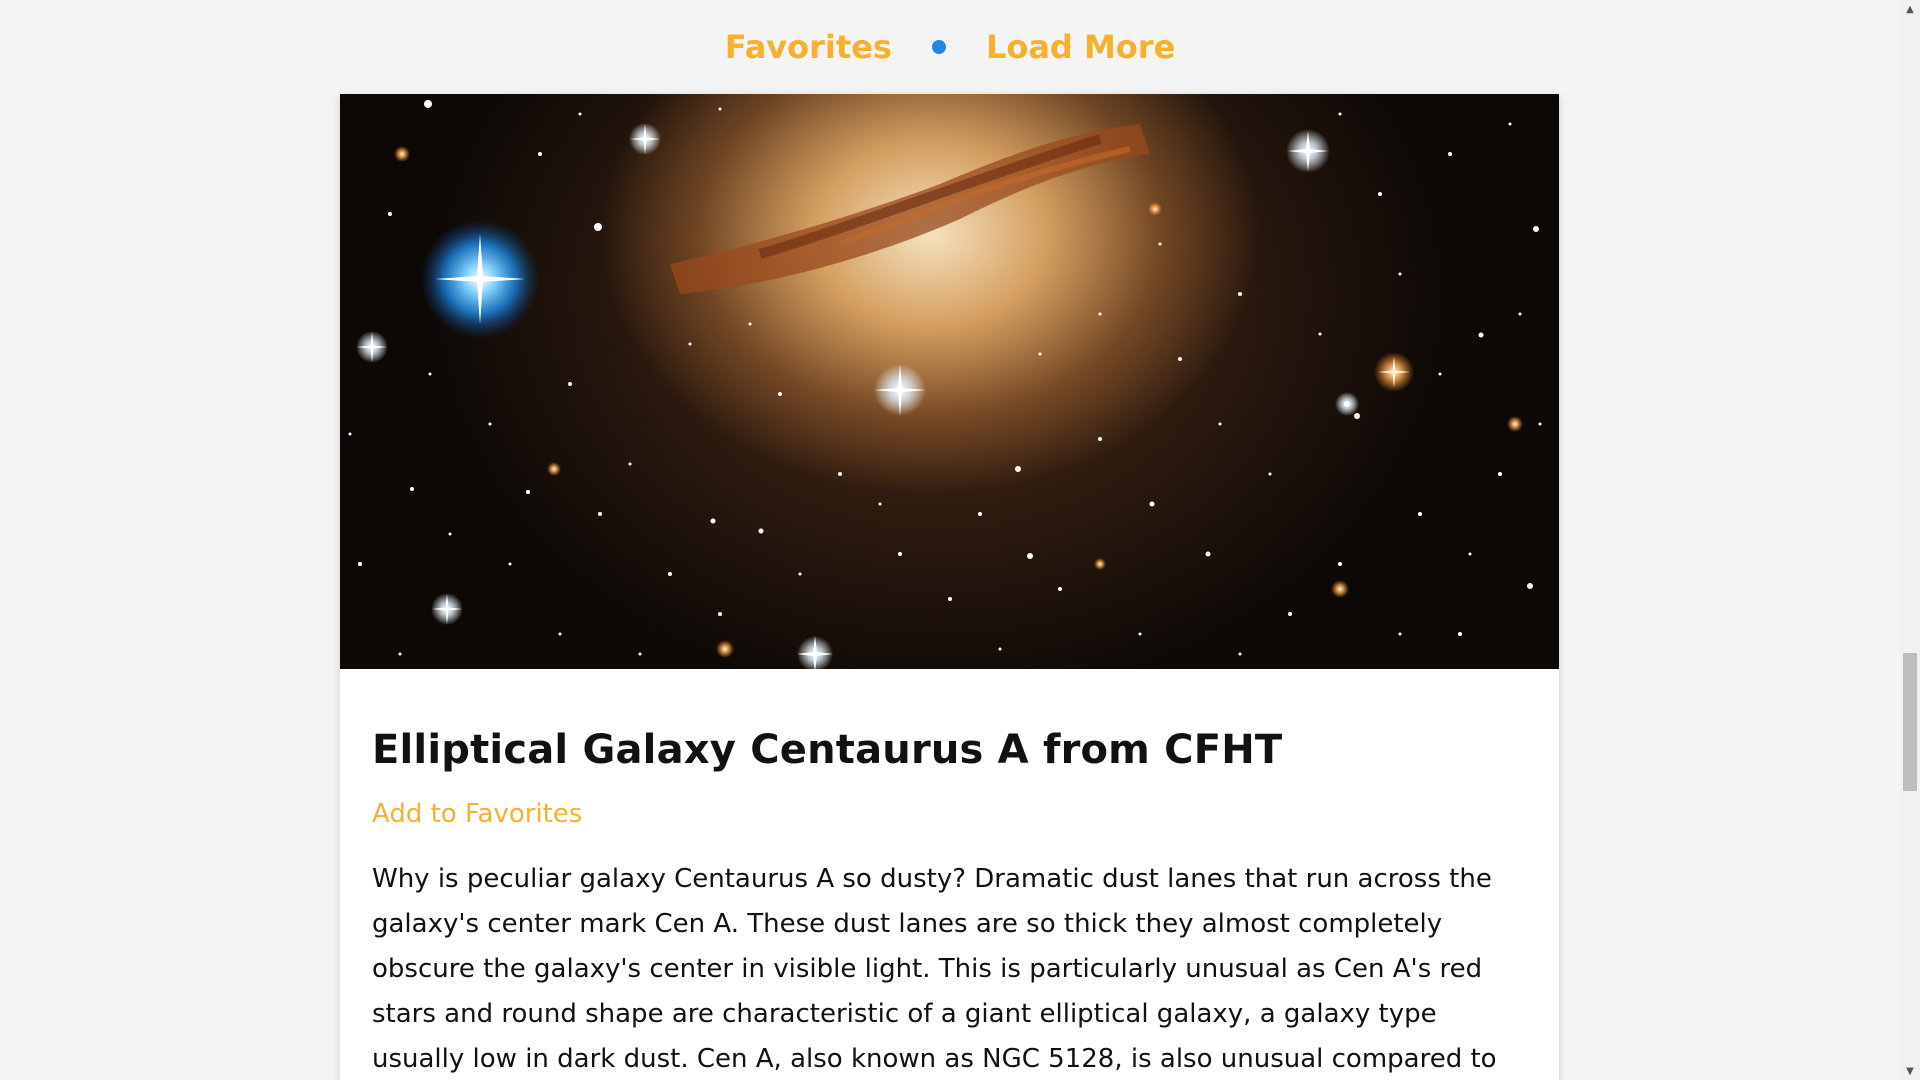 This screenshot has height=1080, width=1920. Describe the element at coordinates (1910, 722) in the screenshot. I see `scrollbar-thumb` at that location.